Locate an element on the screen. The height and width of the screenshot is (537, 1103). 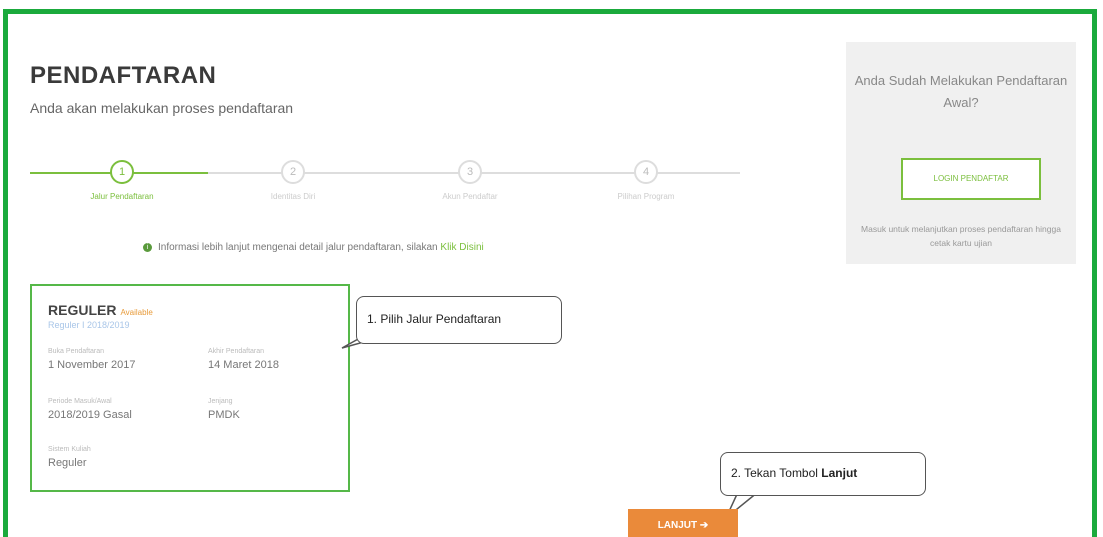
step-1: 1 Jalur Pendaftaran is located at coordinates (122, 180).